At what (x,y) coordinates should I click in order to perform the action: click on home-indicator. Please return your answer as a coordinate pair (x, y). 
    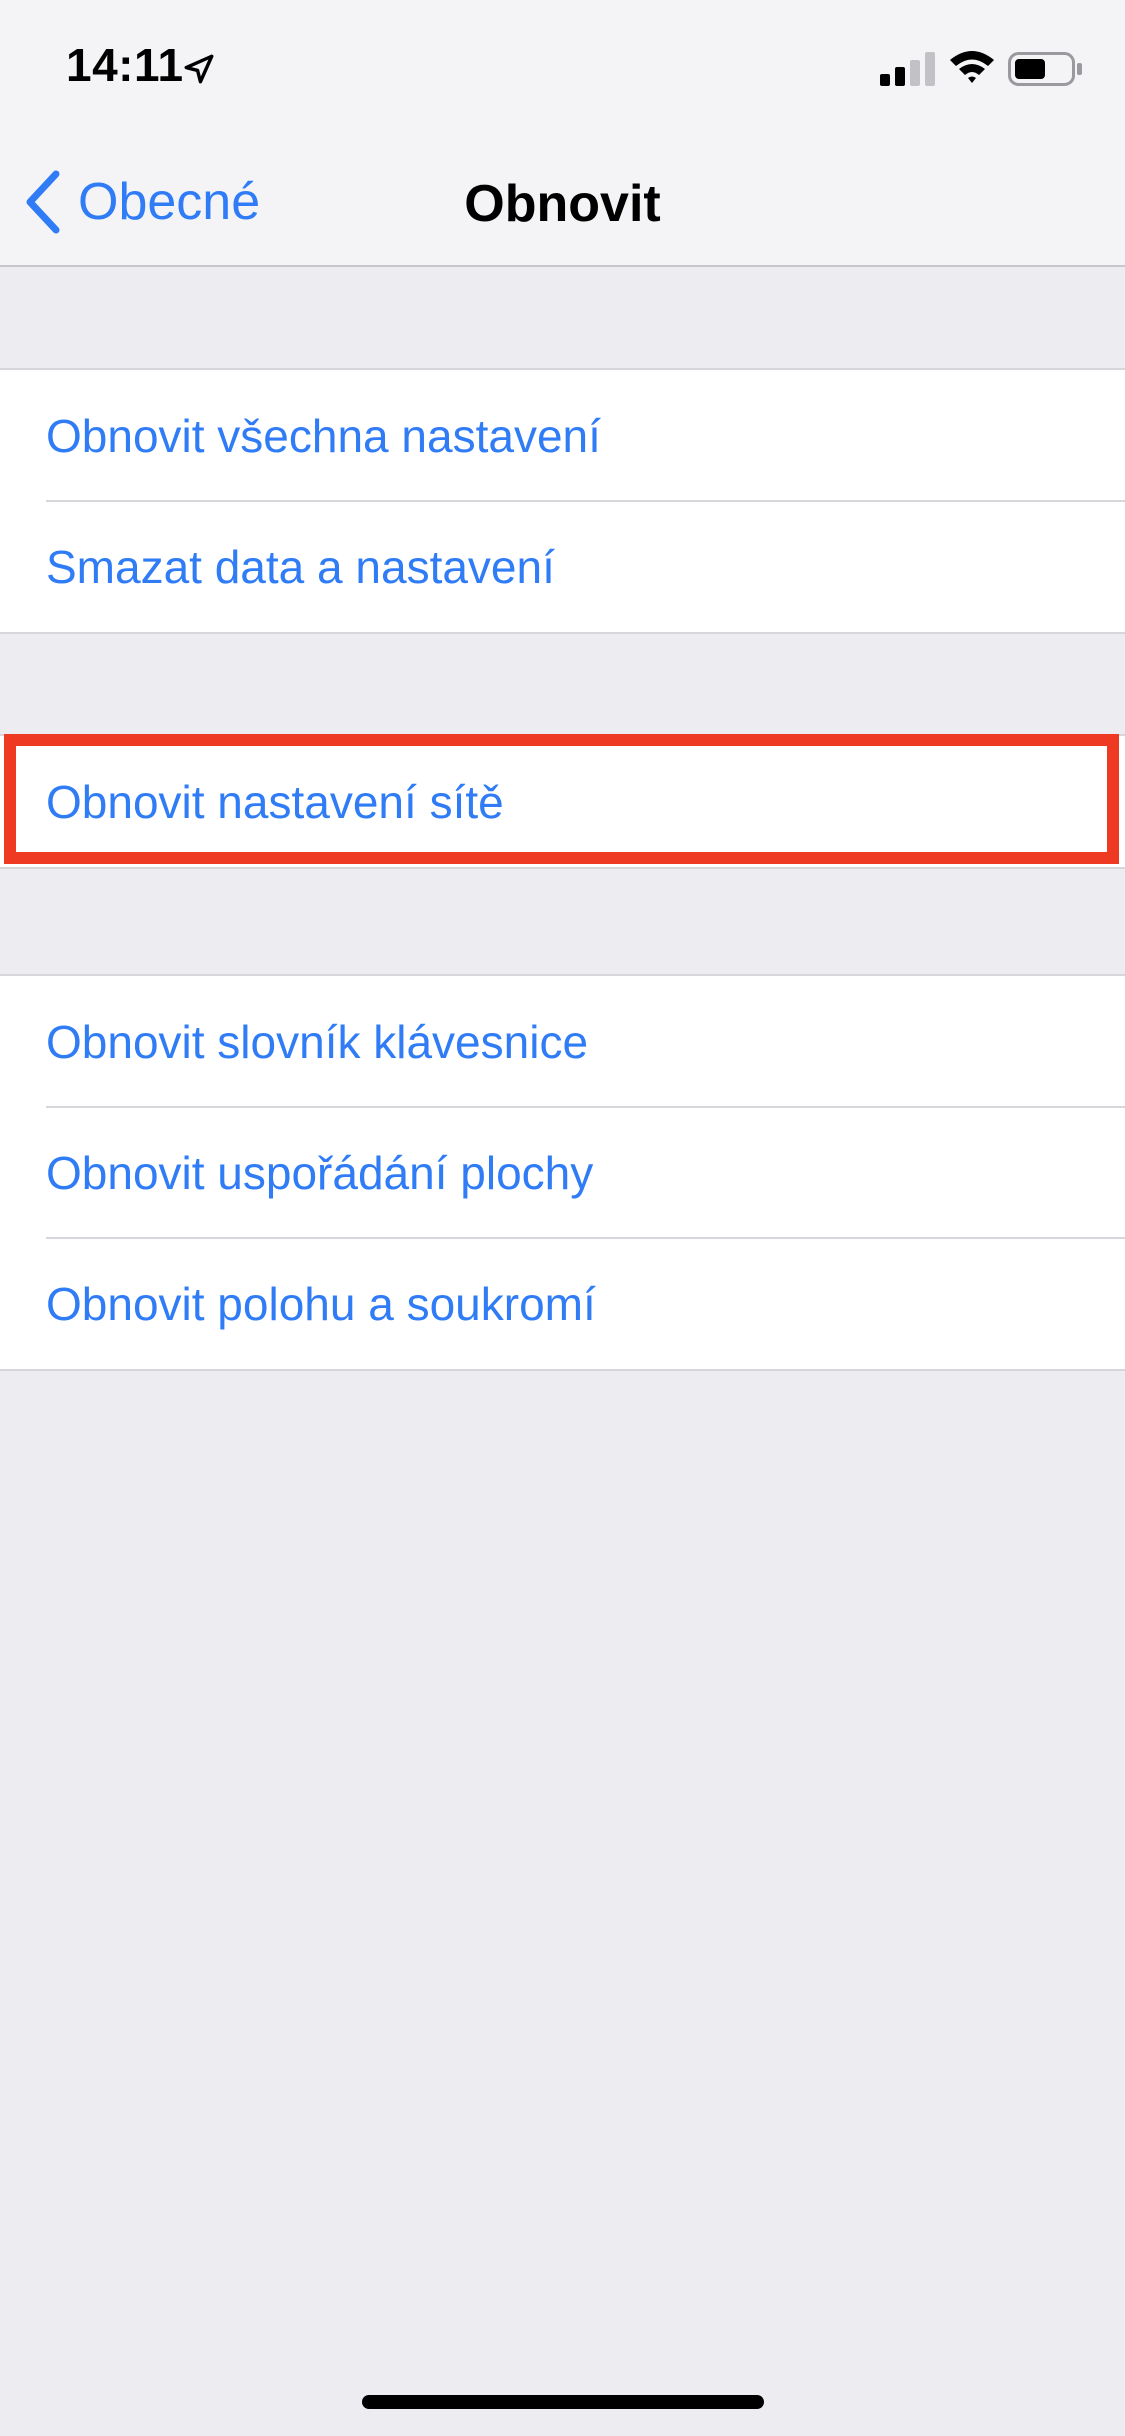
    Looking at the image, I should click on (563, 2402).